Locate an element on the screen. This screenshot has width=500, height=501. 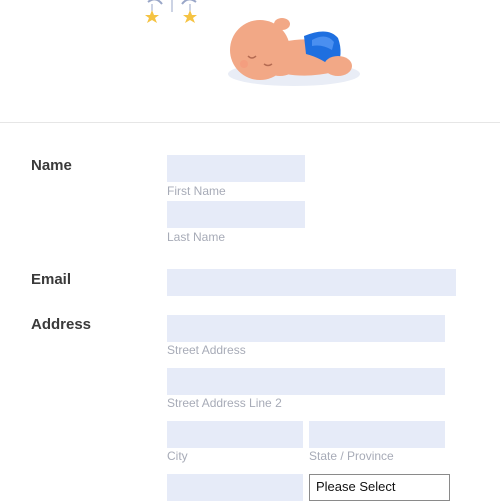
state-province-sublabel: State / Province is located at coordinates (351, 456).